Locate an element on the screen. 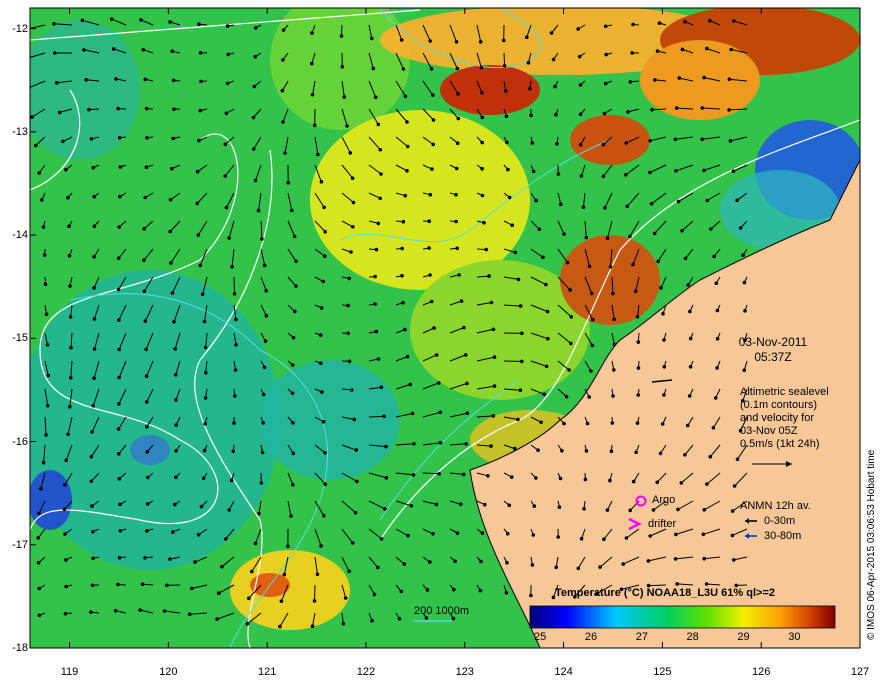 This screenshot has width=880, height=680. anmn-deep-label: 30-80m is located at coordinates (783, 536).